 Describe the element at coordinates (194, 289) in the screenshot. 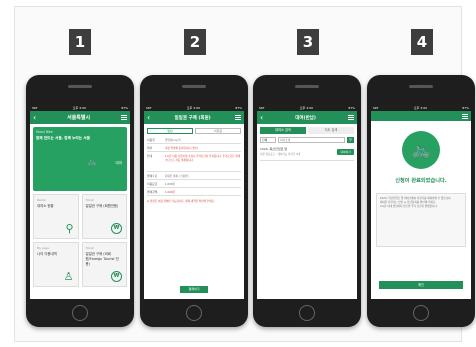

I see `pay-button: 결제하기` at that location.